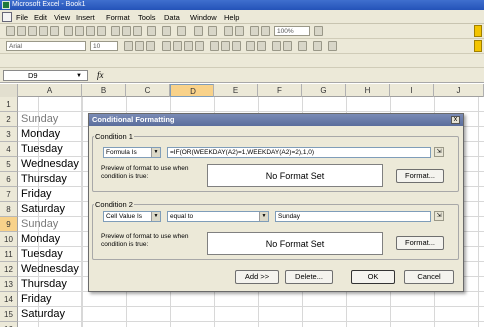  Describe the element at coordinates (46, 46) in the screenshot. I see `font-combo: Arial` at that location.